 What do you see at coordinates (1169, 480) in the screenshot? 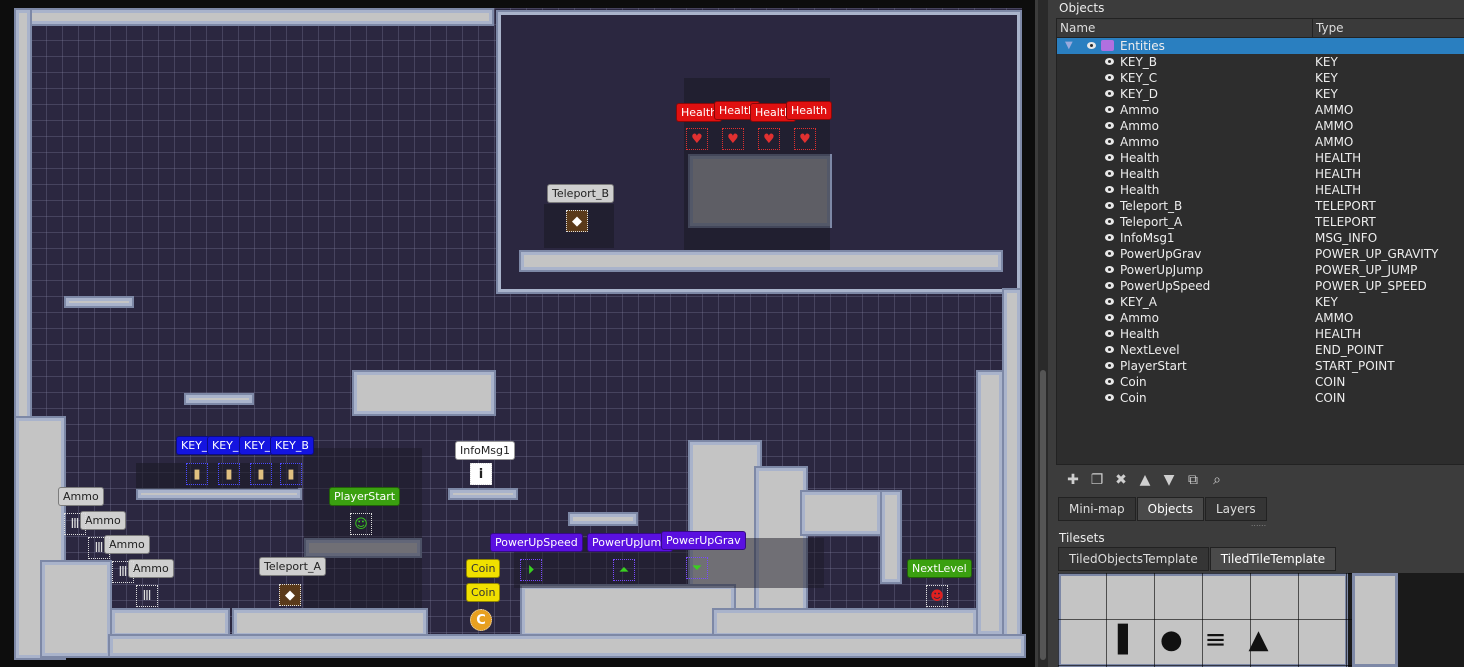
I see `move-down-icon: ▼` at bounding box center [1169, 480].